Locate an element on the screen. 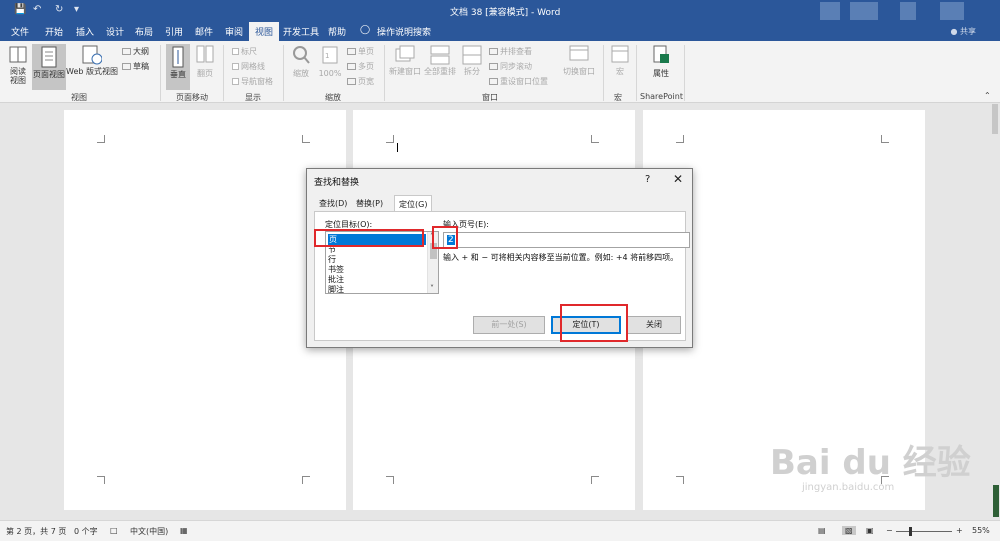  side-to-side-button: 翻页 is located at coordinates (205, 61).